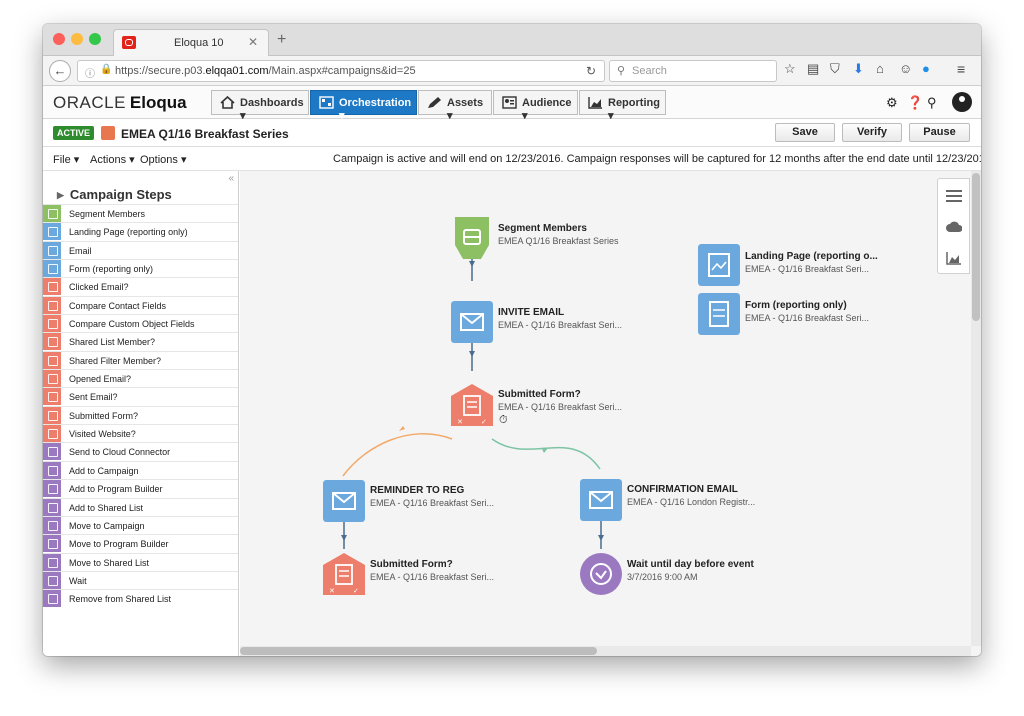  What do you see at coordinates (140, 286) in the screenshot?
I see `campaign-step-item: Clicked Email?` at bounding box center [140, 286].